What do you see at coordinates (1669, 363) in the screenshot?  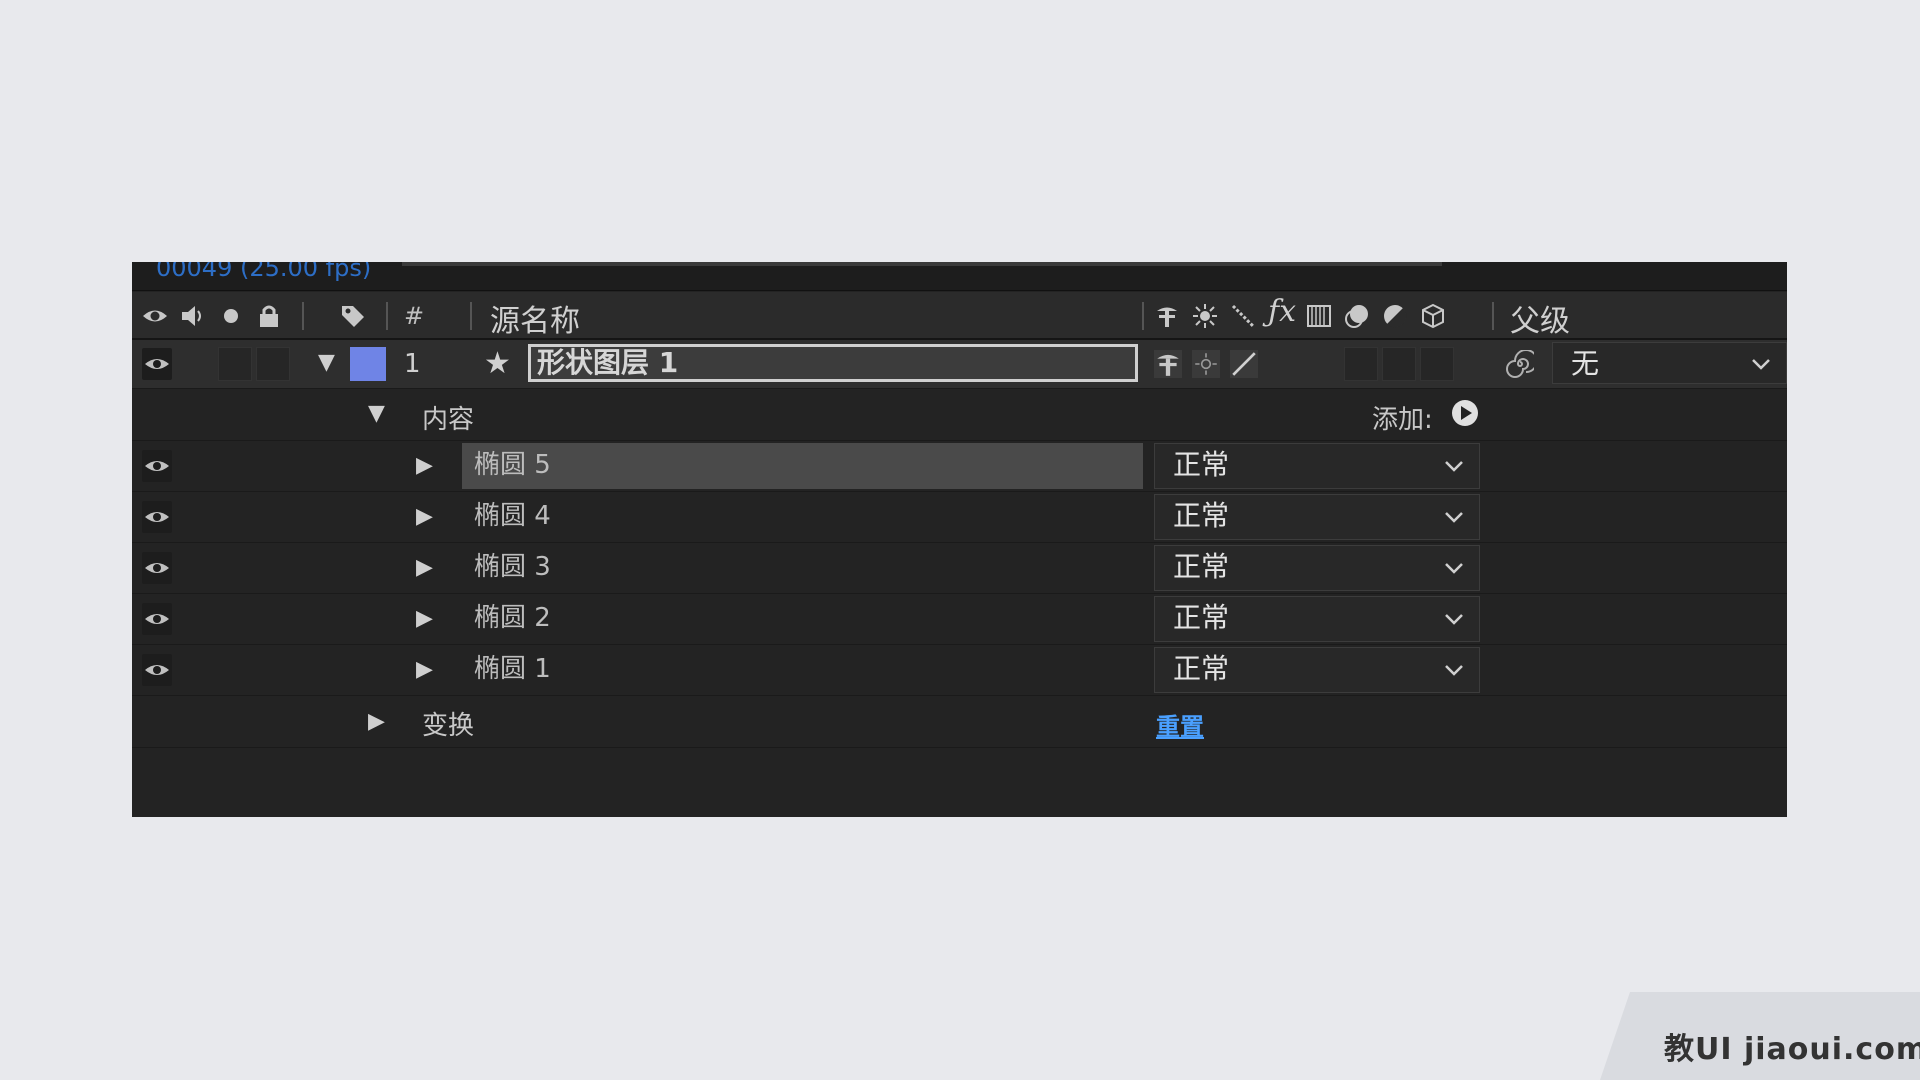 I see `parent-dropdown: 无` at bounding box center [1669, 363].